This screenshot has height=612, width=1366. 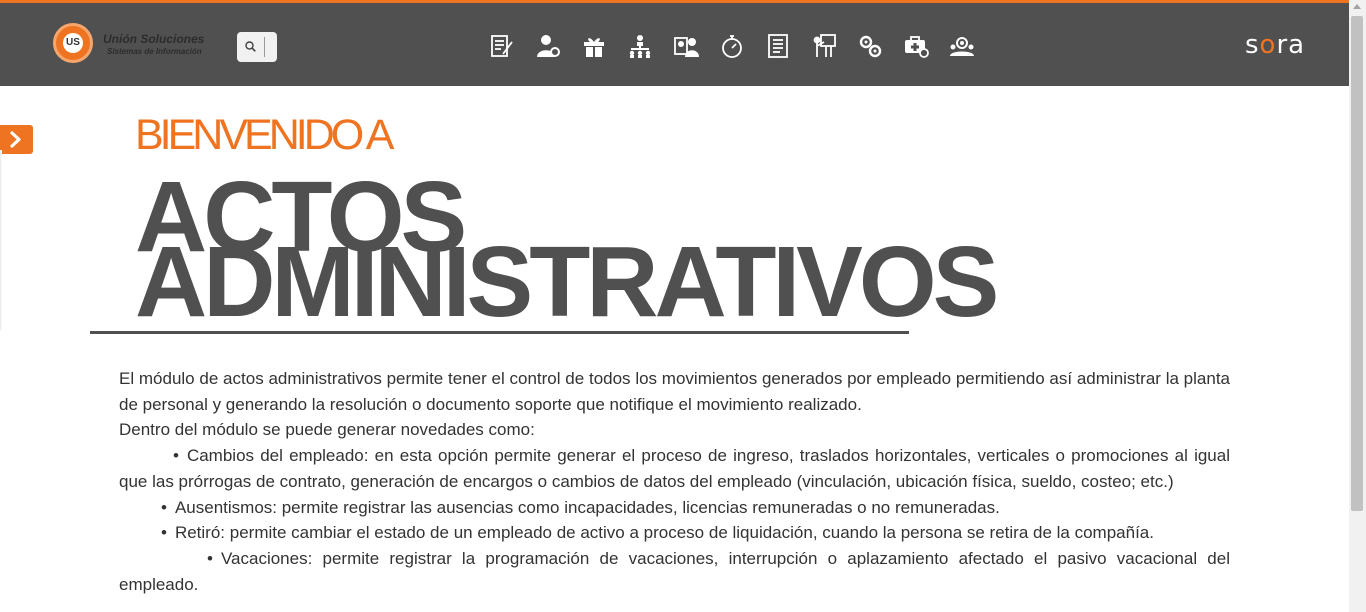 I want to click on gears-icon, so click(x=870, y=46).